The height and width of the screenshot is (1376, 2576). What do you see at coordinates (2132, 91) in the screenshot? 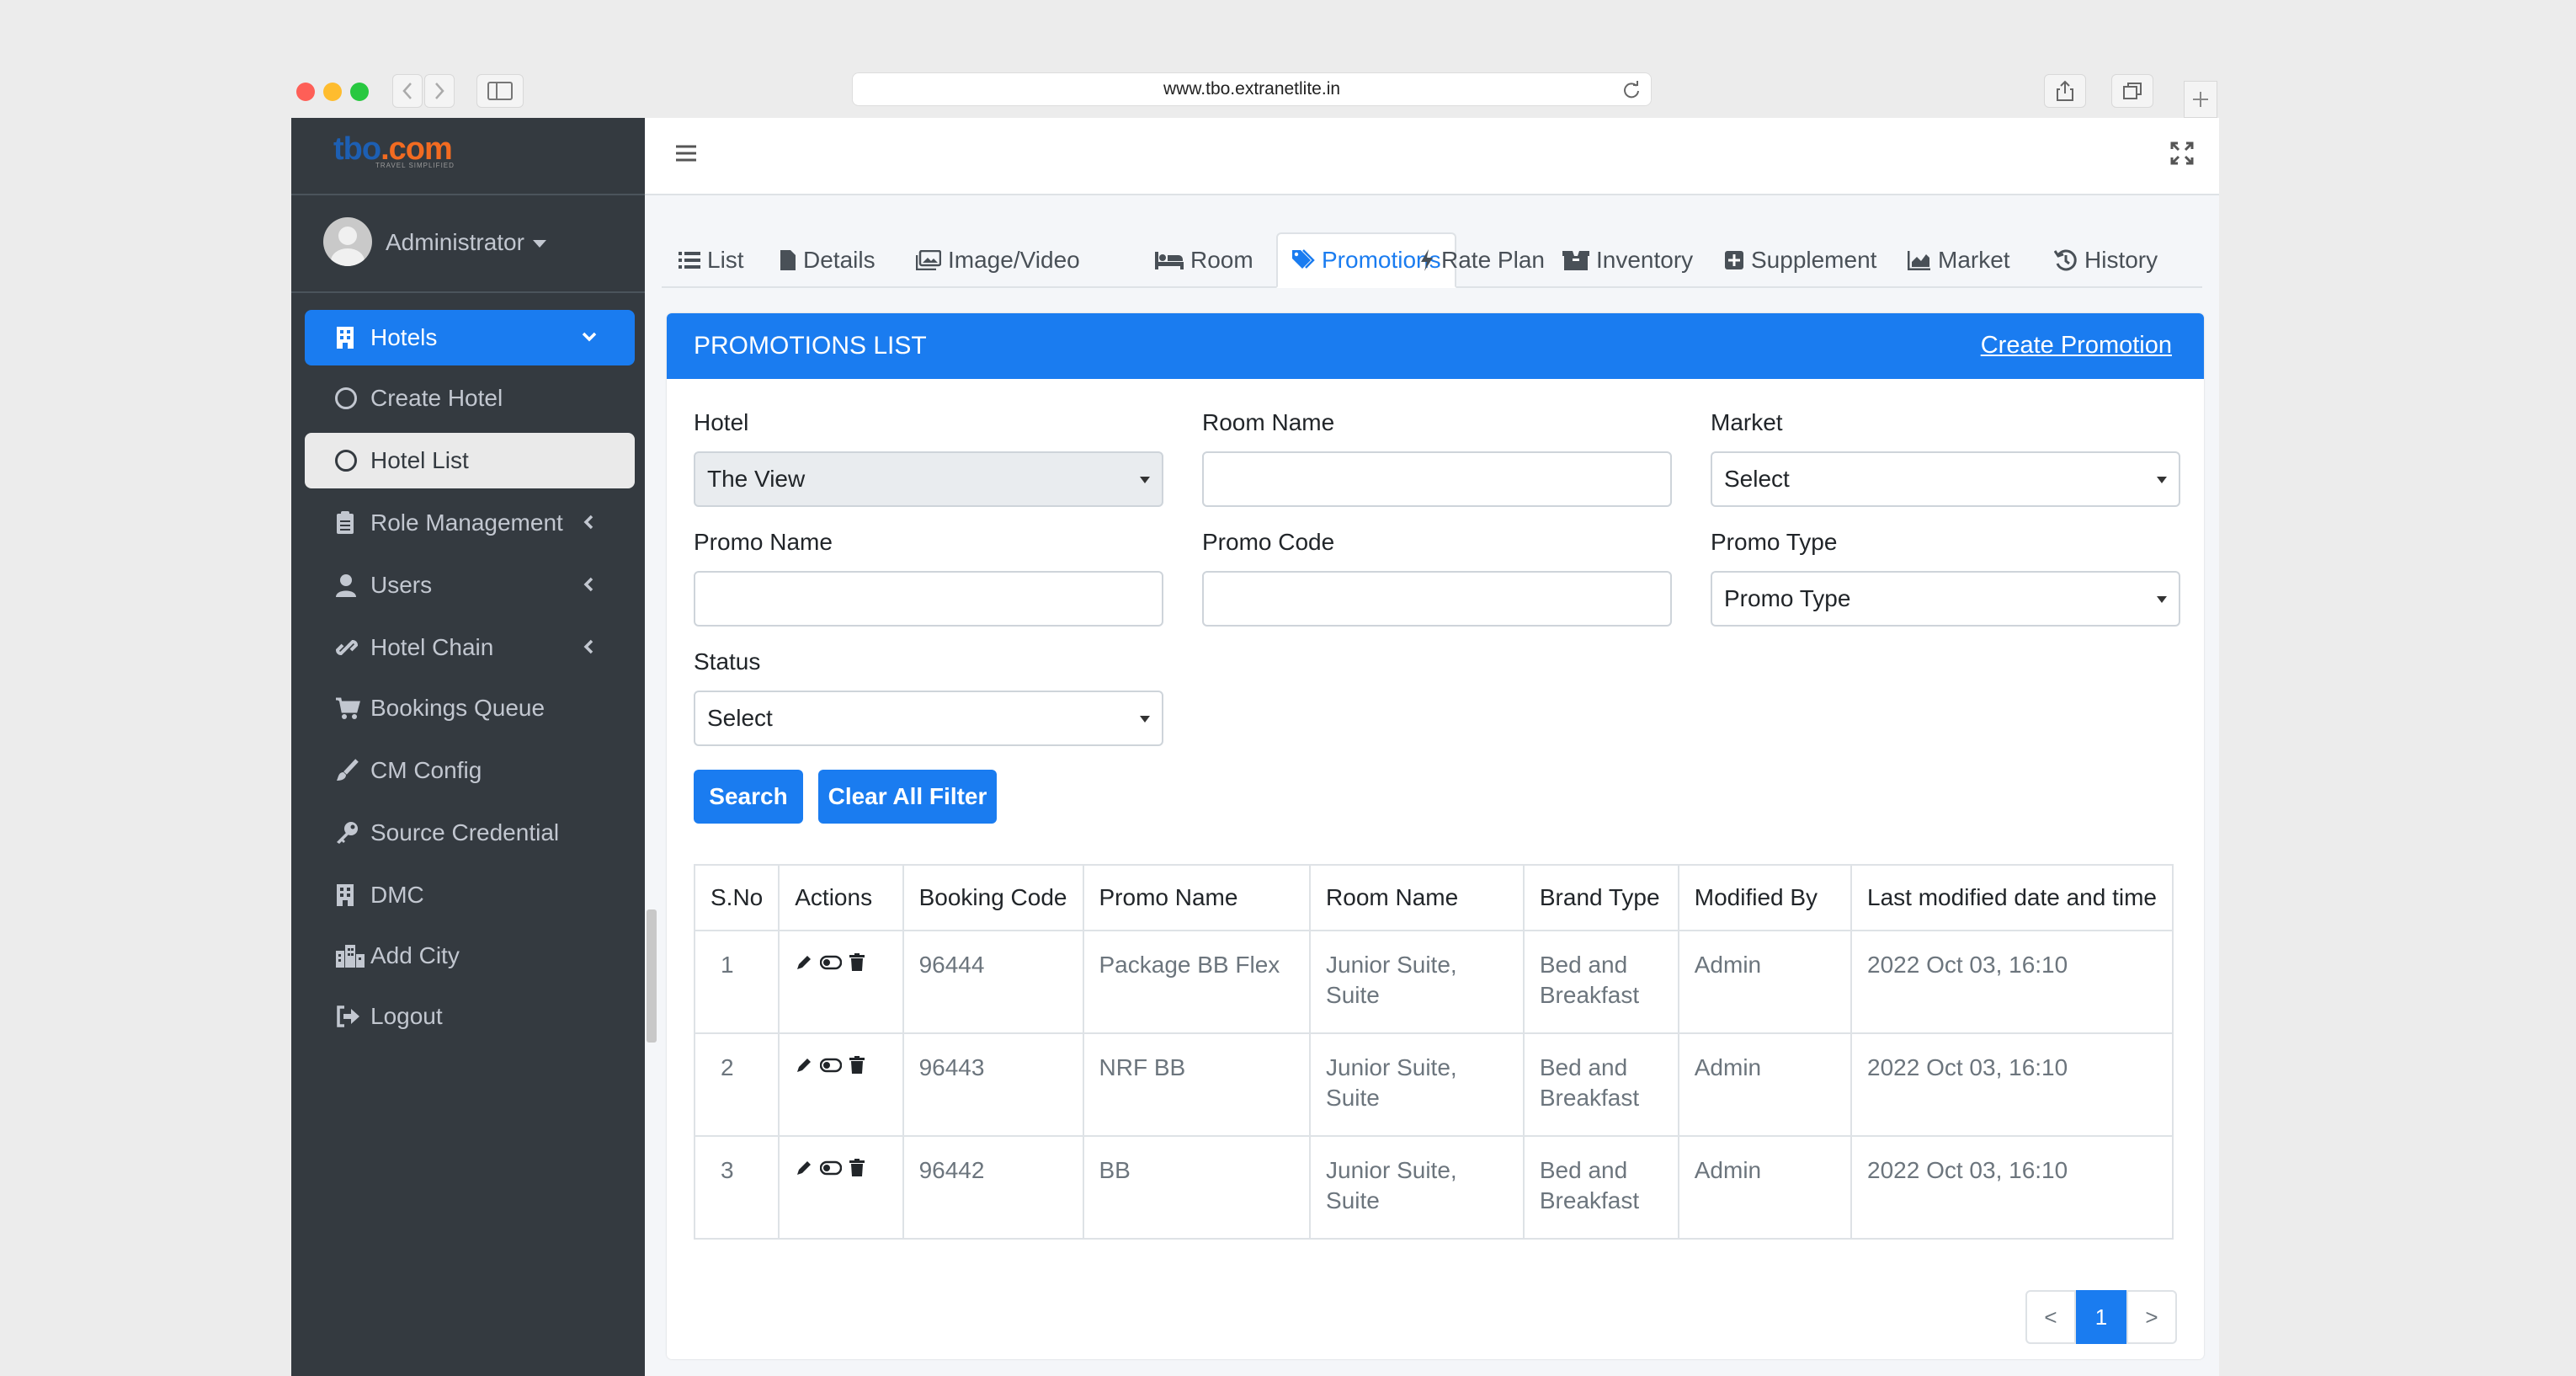
I see `tabs-overview-button` at bounding box center [2132, 91].